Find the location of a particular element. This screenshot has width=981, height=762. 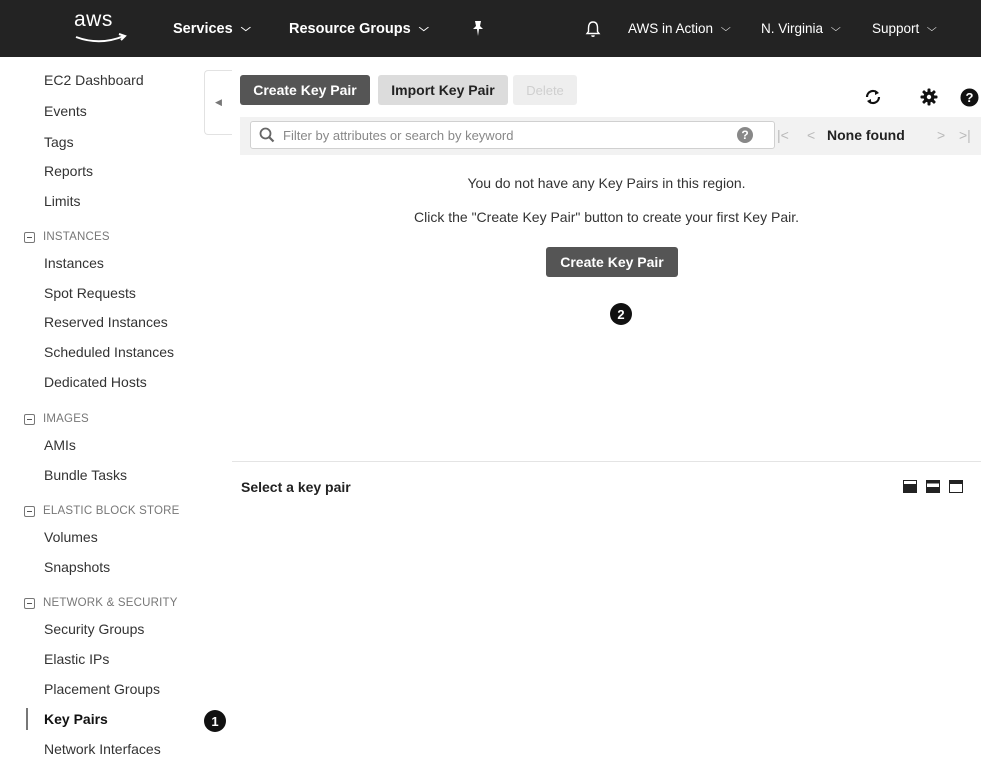

sidebar-item-tags: Tags is located at coordinates (59, 142).